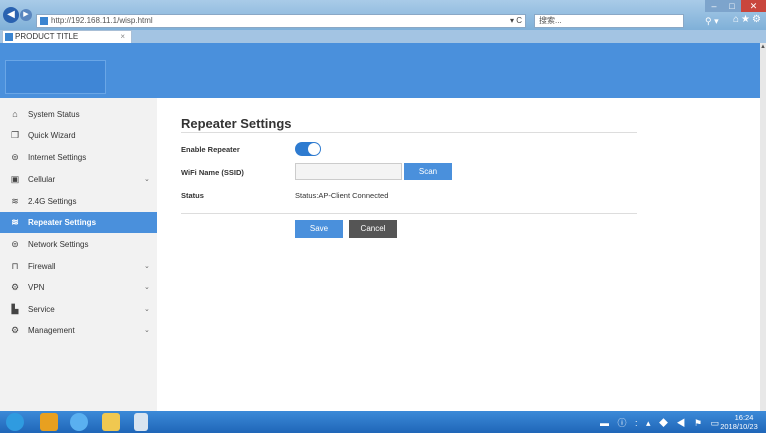 The height and width of the screenshot is (433, 766). Describe the element at coordinates (42, 266) in the screenshot. I see `sidebar-item-label: Firewall` at that location.